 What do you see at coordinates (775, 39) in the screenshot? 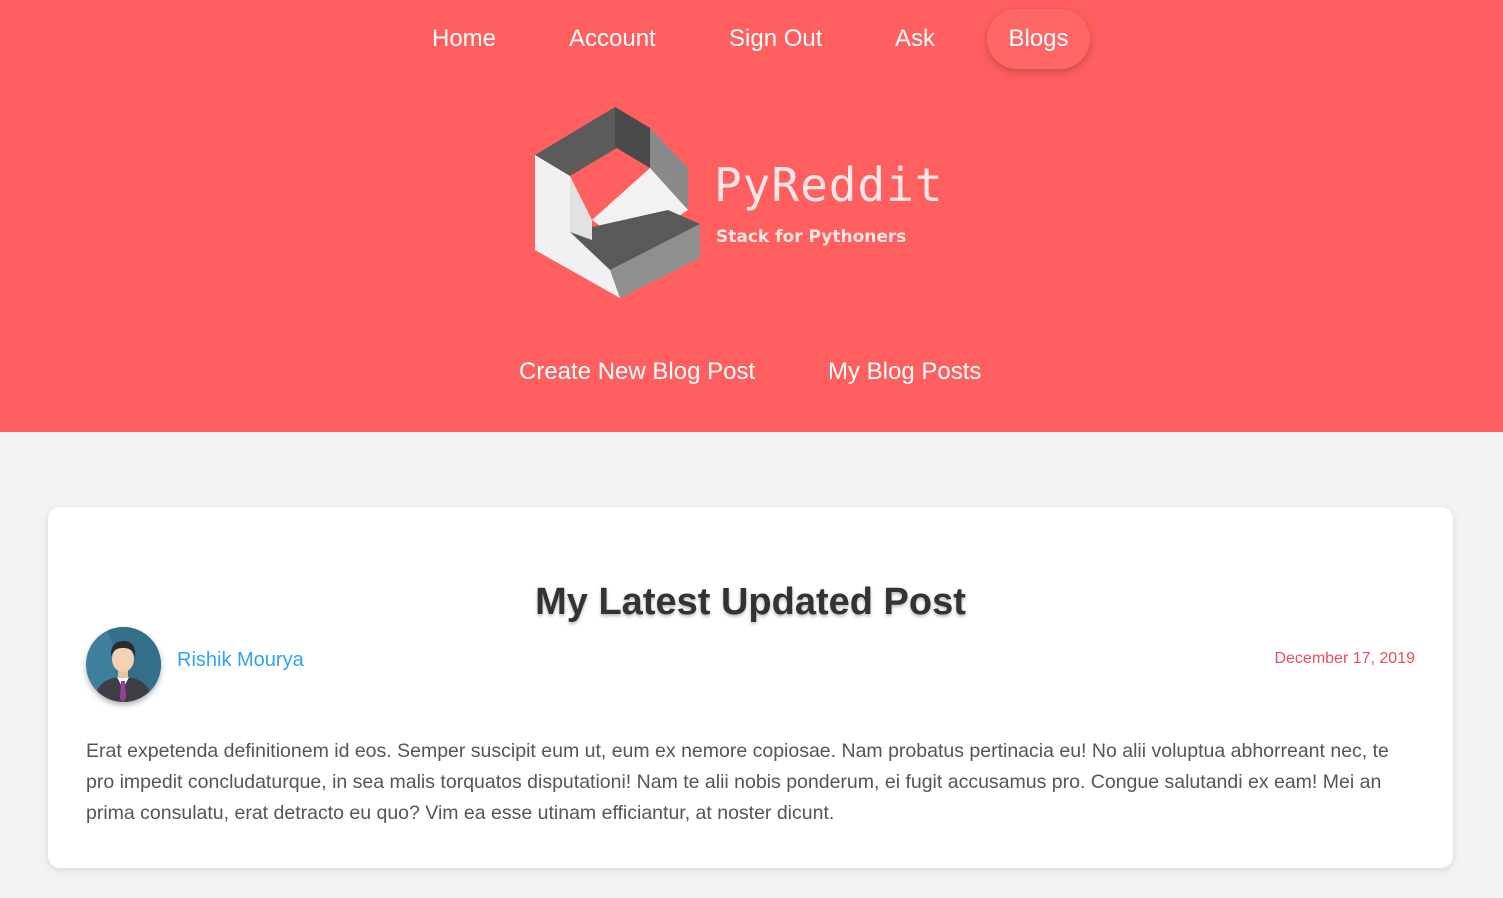
I see `nav-sign-out-link: Sign Out` at bounding box center [775, 39].